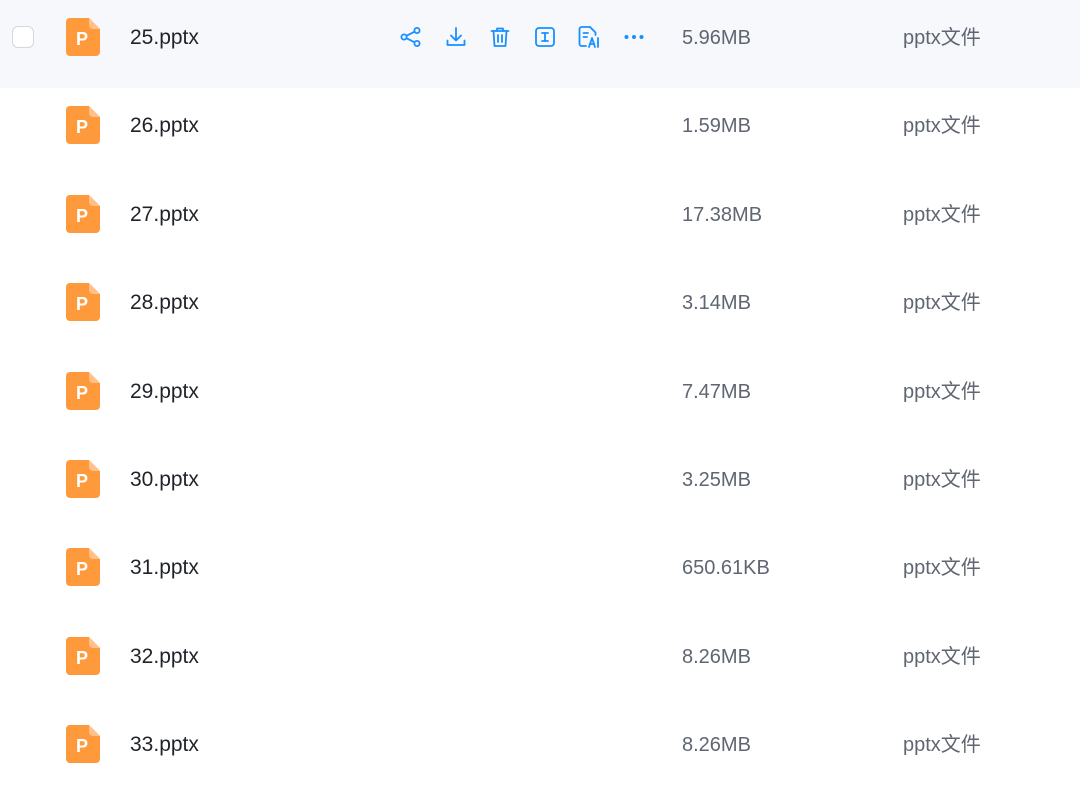  Describe the element at coordinates (726, 568) in the screenshot. I see `file-size: 650.61KB` at that location.